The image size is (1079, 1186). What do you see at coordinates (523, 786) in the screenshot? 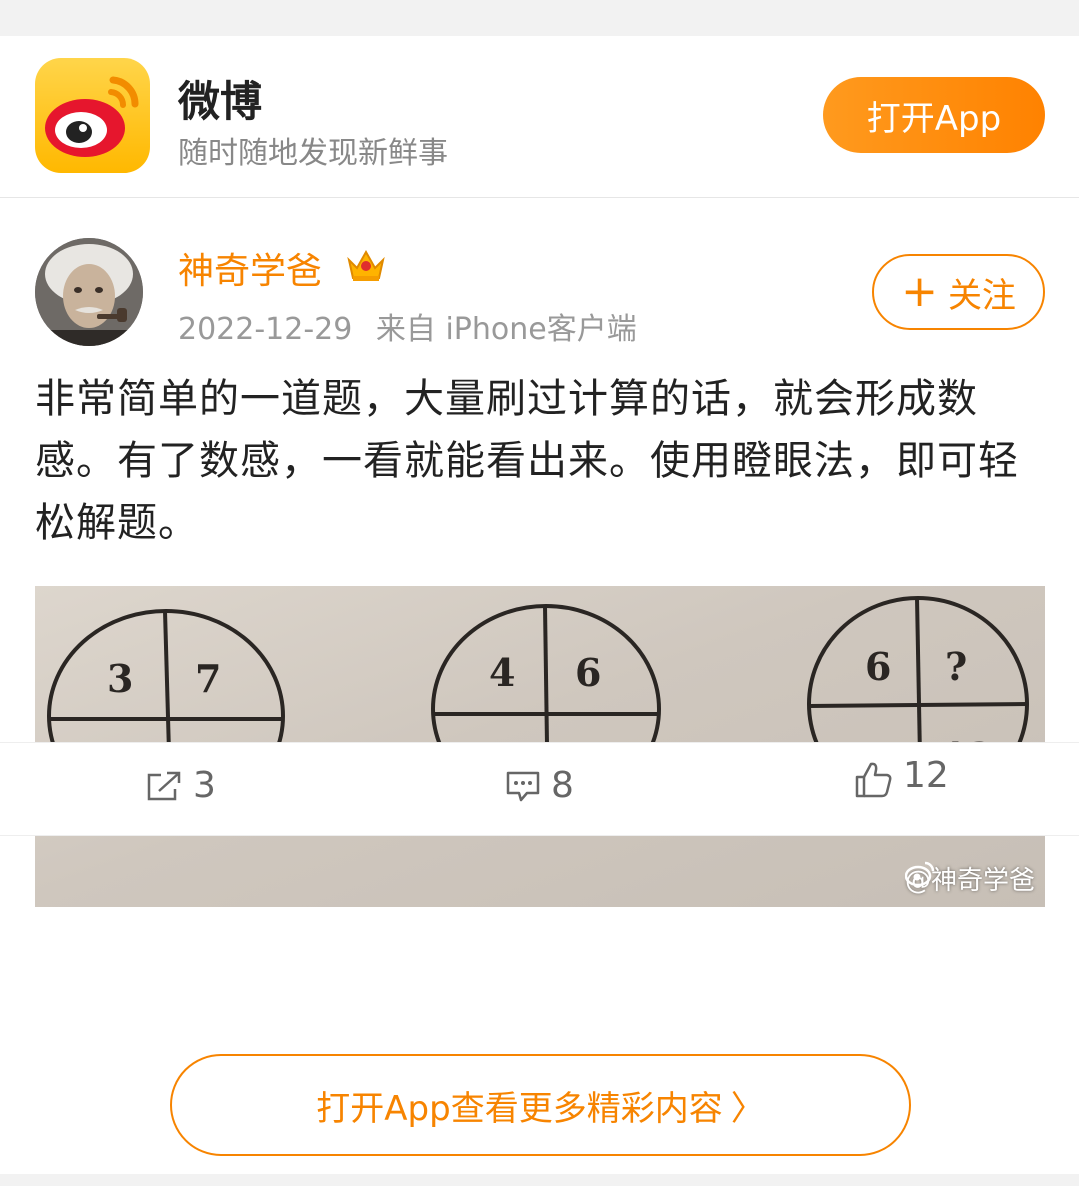
I see `comment-icon` at bounding box center [523, 786].